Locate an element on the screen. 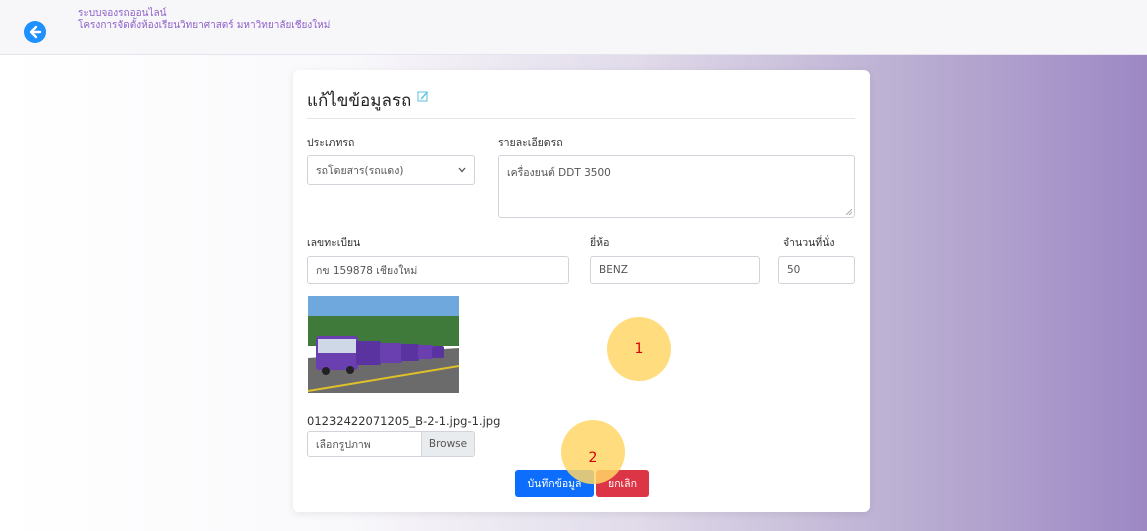 Image resolution: width=1147 pixels, height=531 pixels. page-title: แก้ไขข้อมูลรถ is located at coordinates (359, 101).